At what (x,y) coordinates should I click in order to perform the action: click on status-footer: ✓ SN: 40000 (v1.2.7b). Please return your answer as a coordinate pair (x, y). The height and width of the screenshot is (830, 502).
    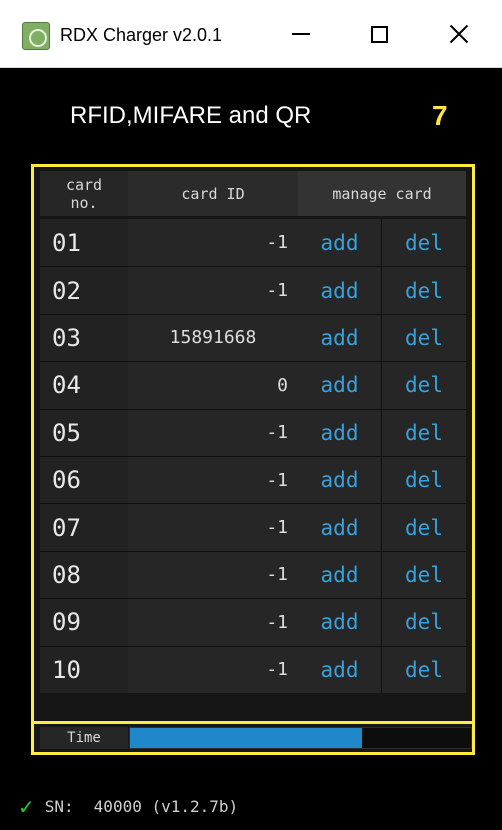
    Looking at the image, I should click on (128, 807).